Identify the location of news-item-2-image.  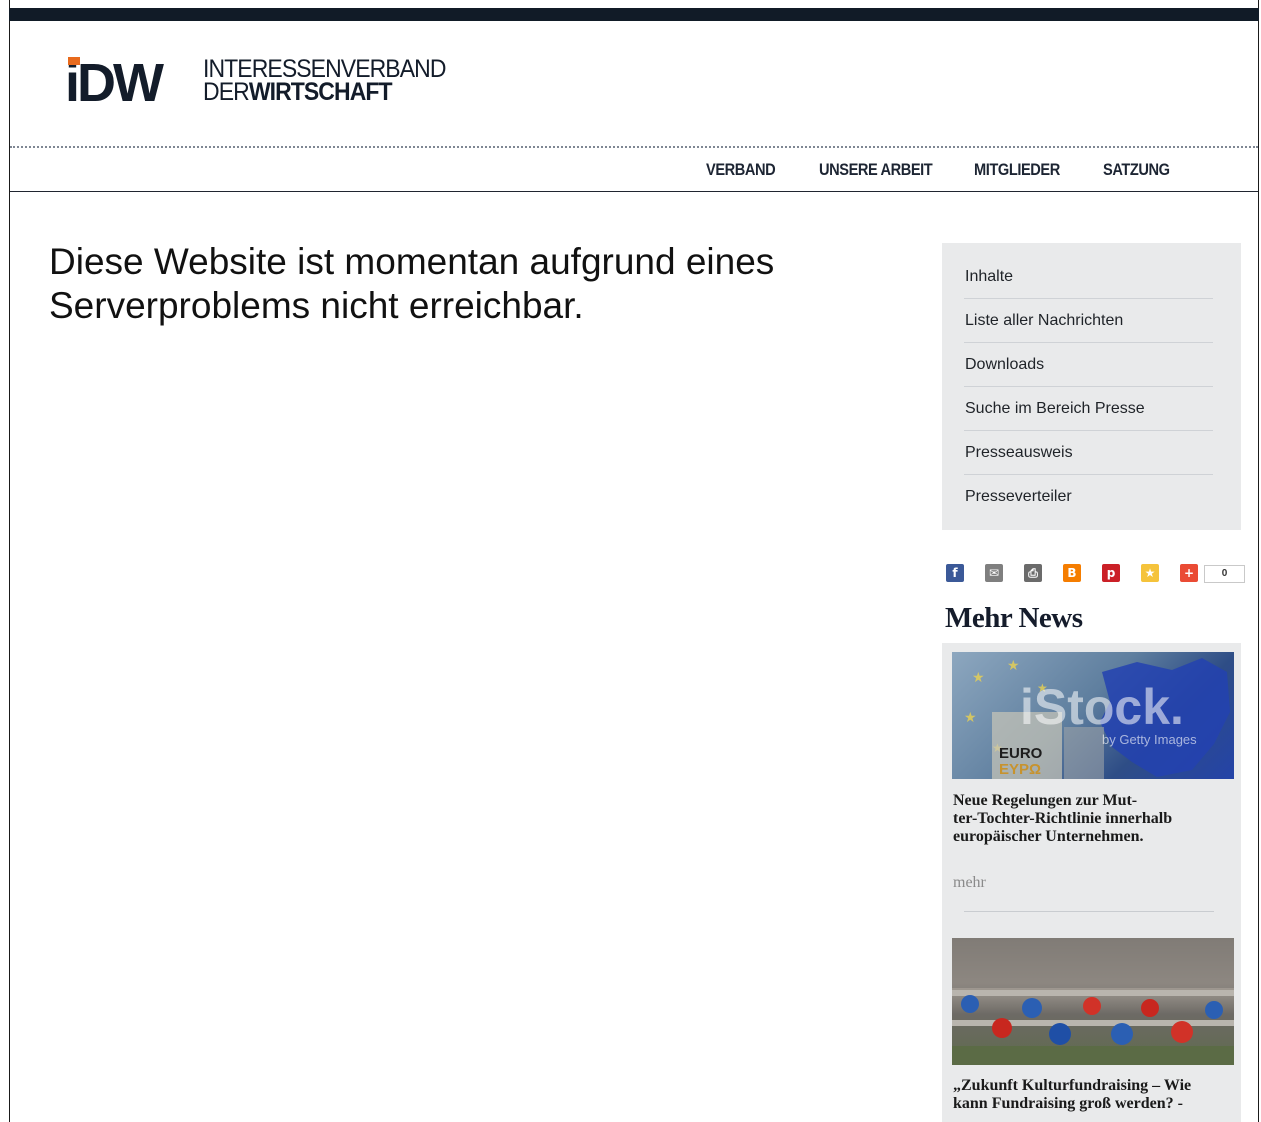
(1093, 1001).